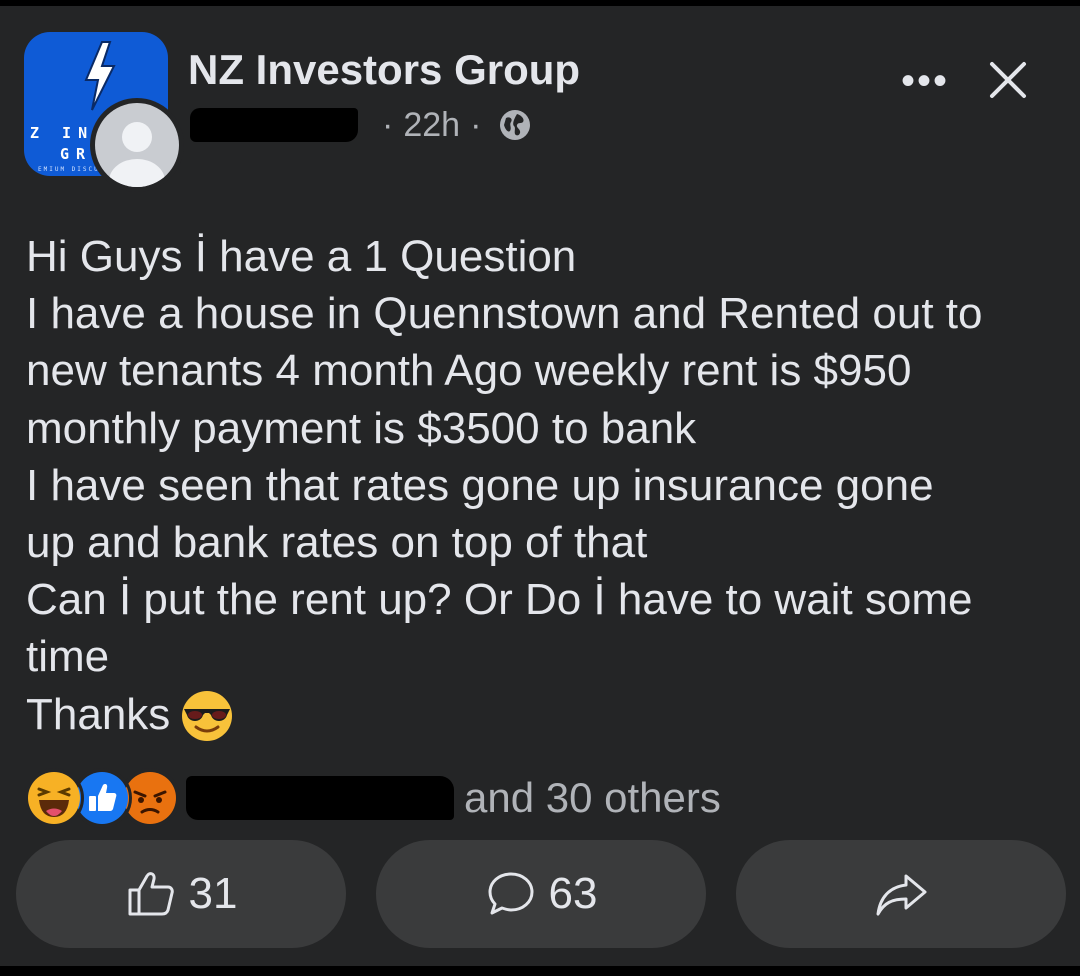 The width and height of the screenshot is (1080, 976). I want to click on redacted-author-name, so click(274, 125).